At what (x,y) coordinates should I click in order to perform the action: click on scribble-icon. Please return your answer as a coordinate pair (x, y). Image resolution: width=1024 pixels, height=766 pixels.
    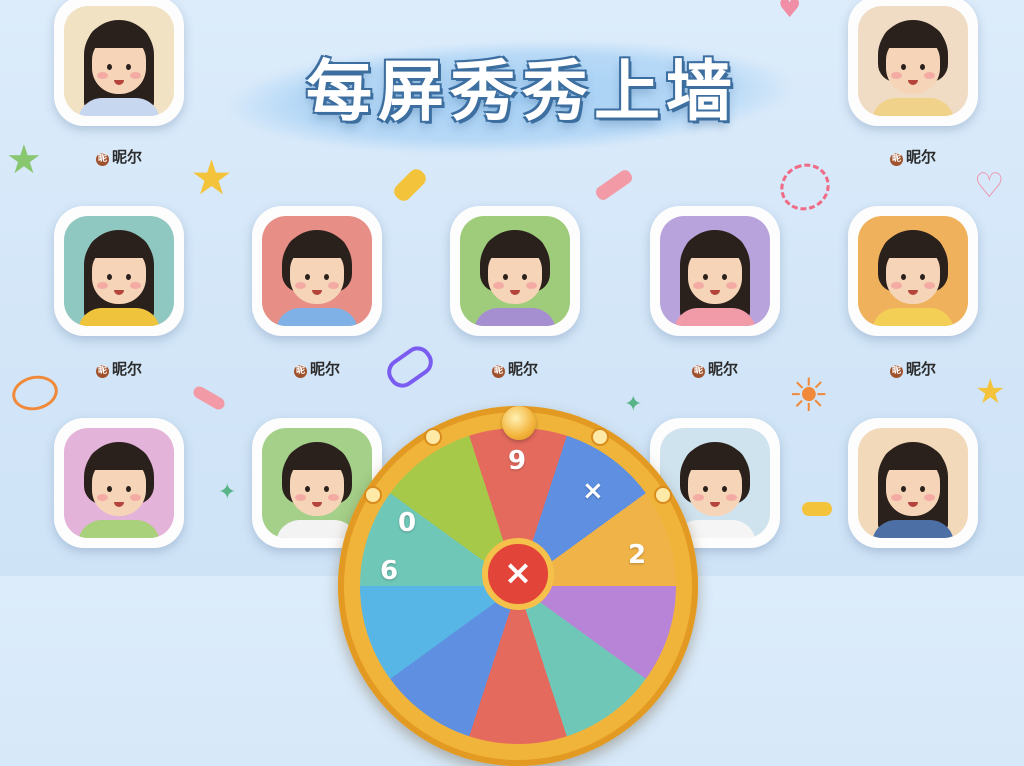
    Looking at the image, I should click on (805, 187).